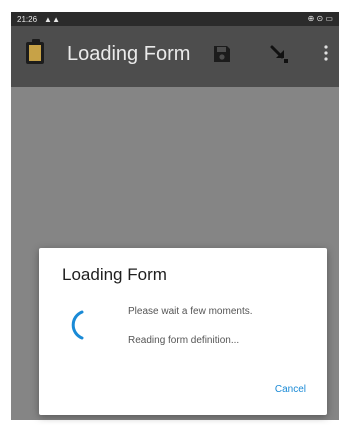 Image resolution: width=352 pixels, height=425 pixels. What do you see at coordinates (326, 53) in the screenshot?
I see `more-vert-icon` at bounding box center [326, 53].